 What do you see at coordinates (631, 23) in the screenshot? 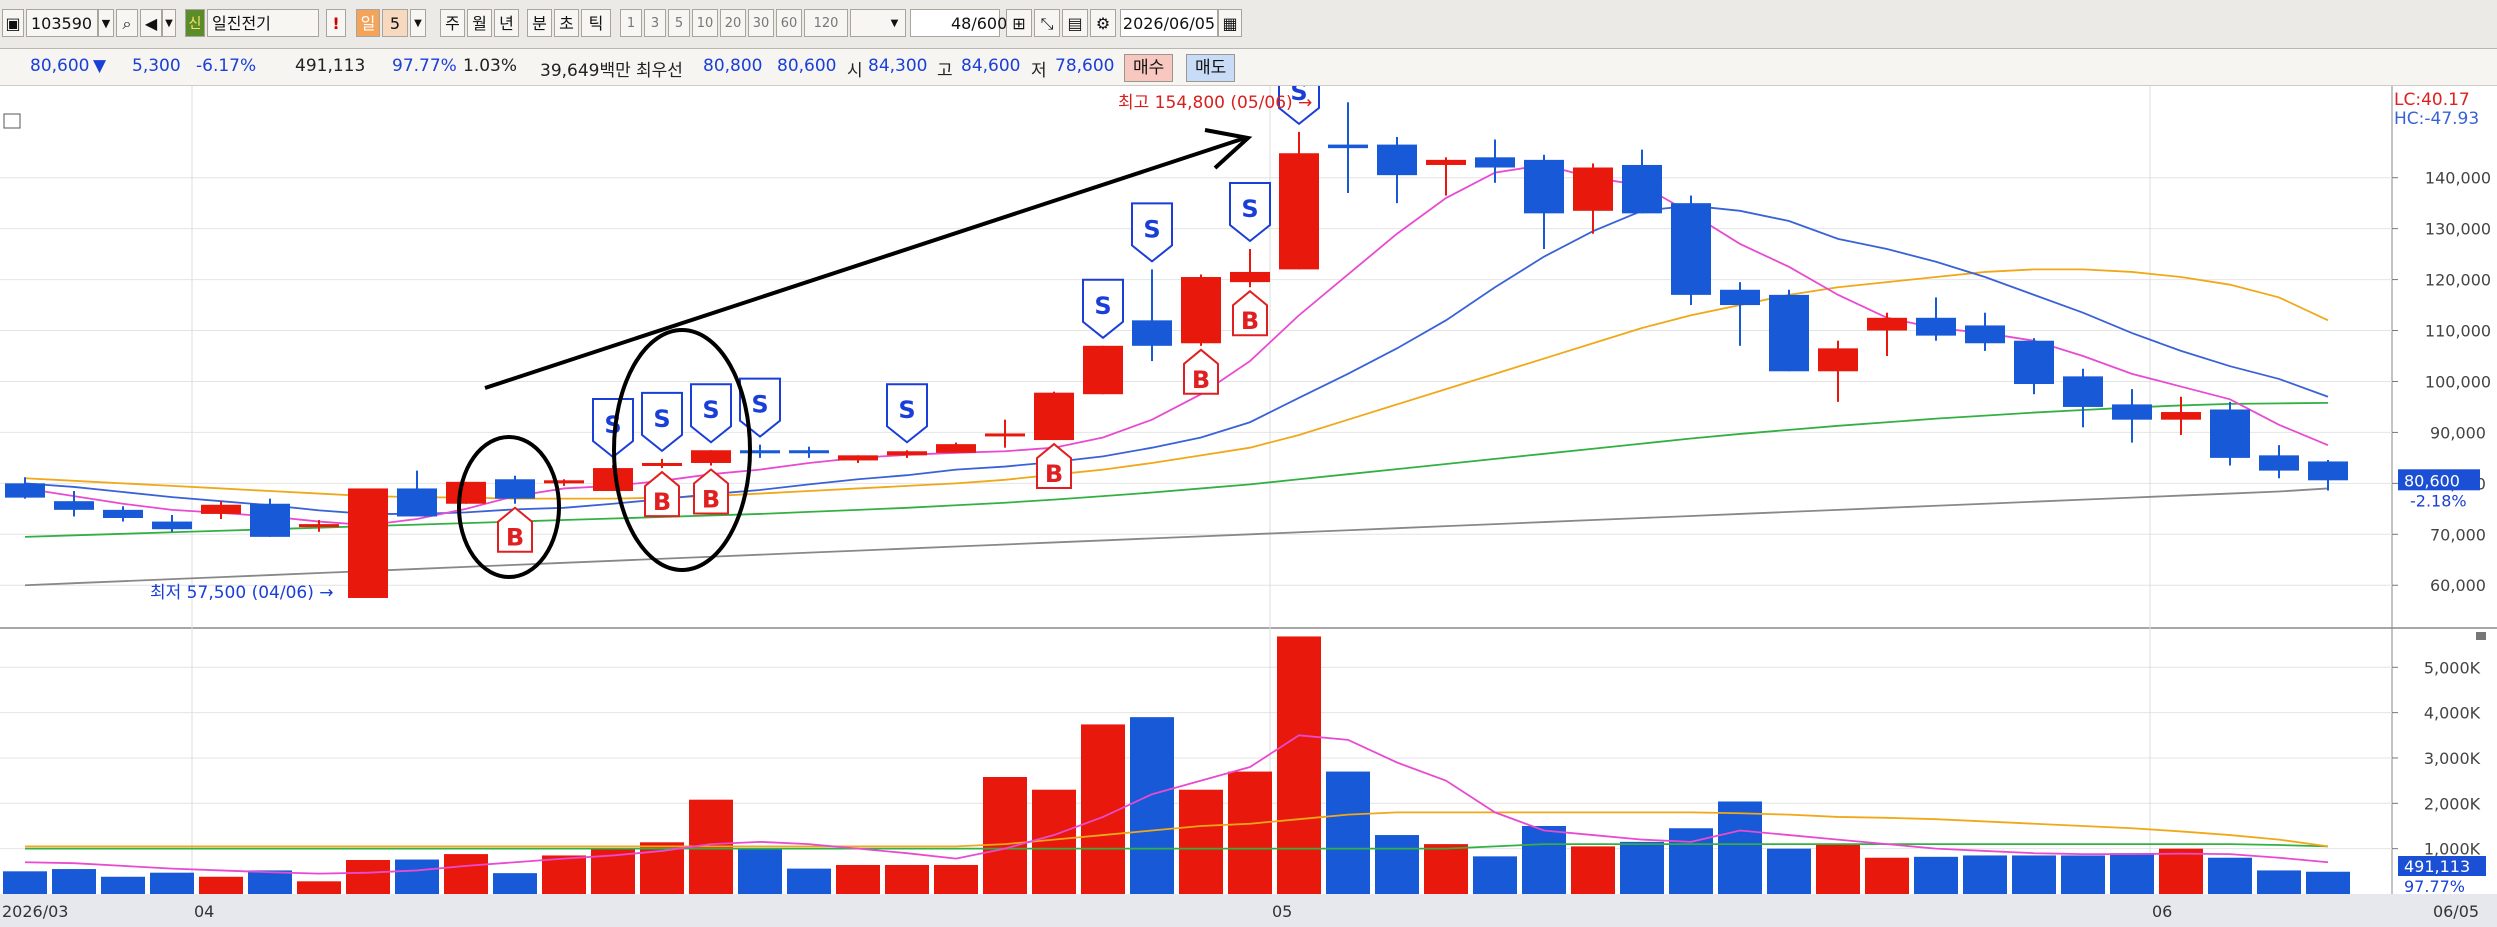
I see `minute-option-1: 1` at bounding box center [631, 23].